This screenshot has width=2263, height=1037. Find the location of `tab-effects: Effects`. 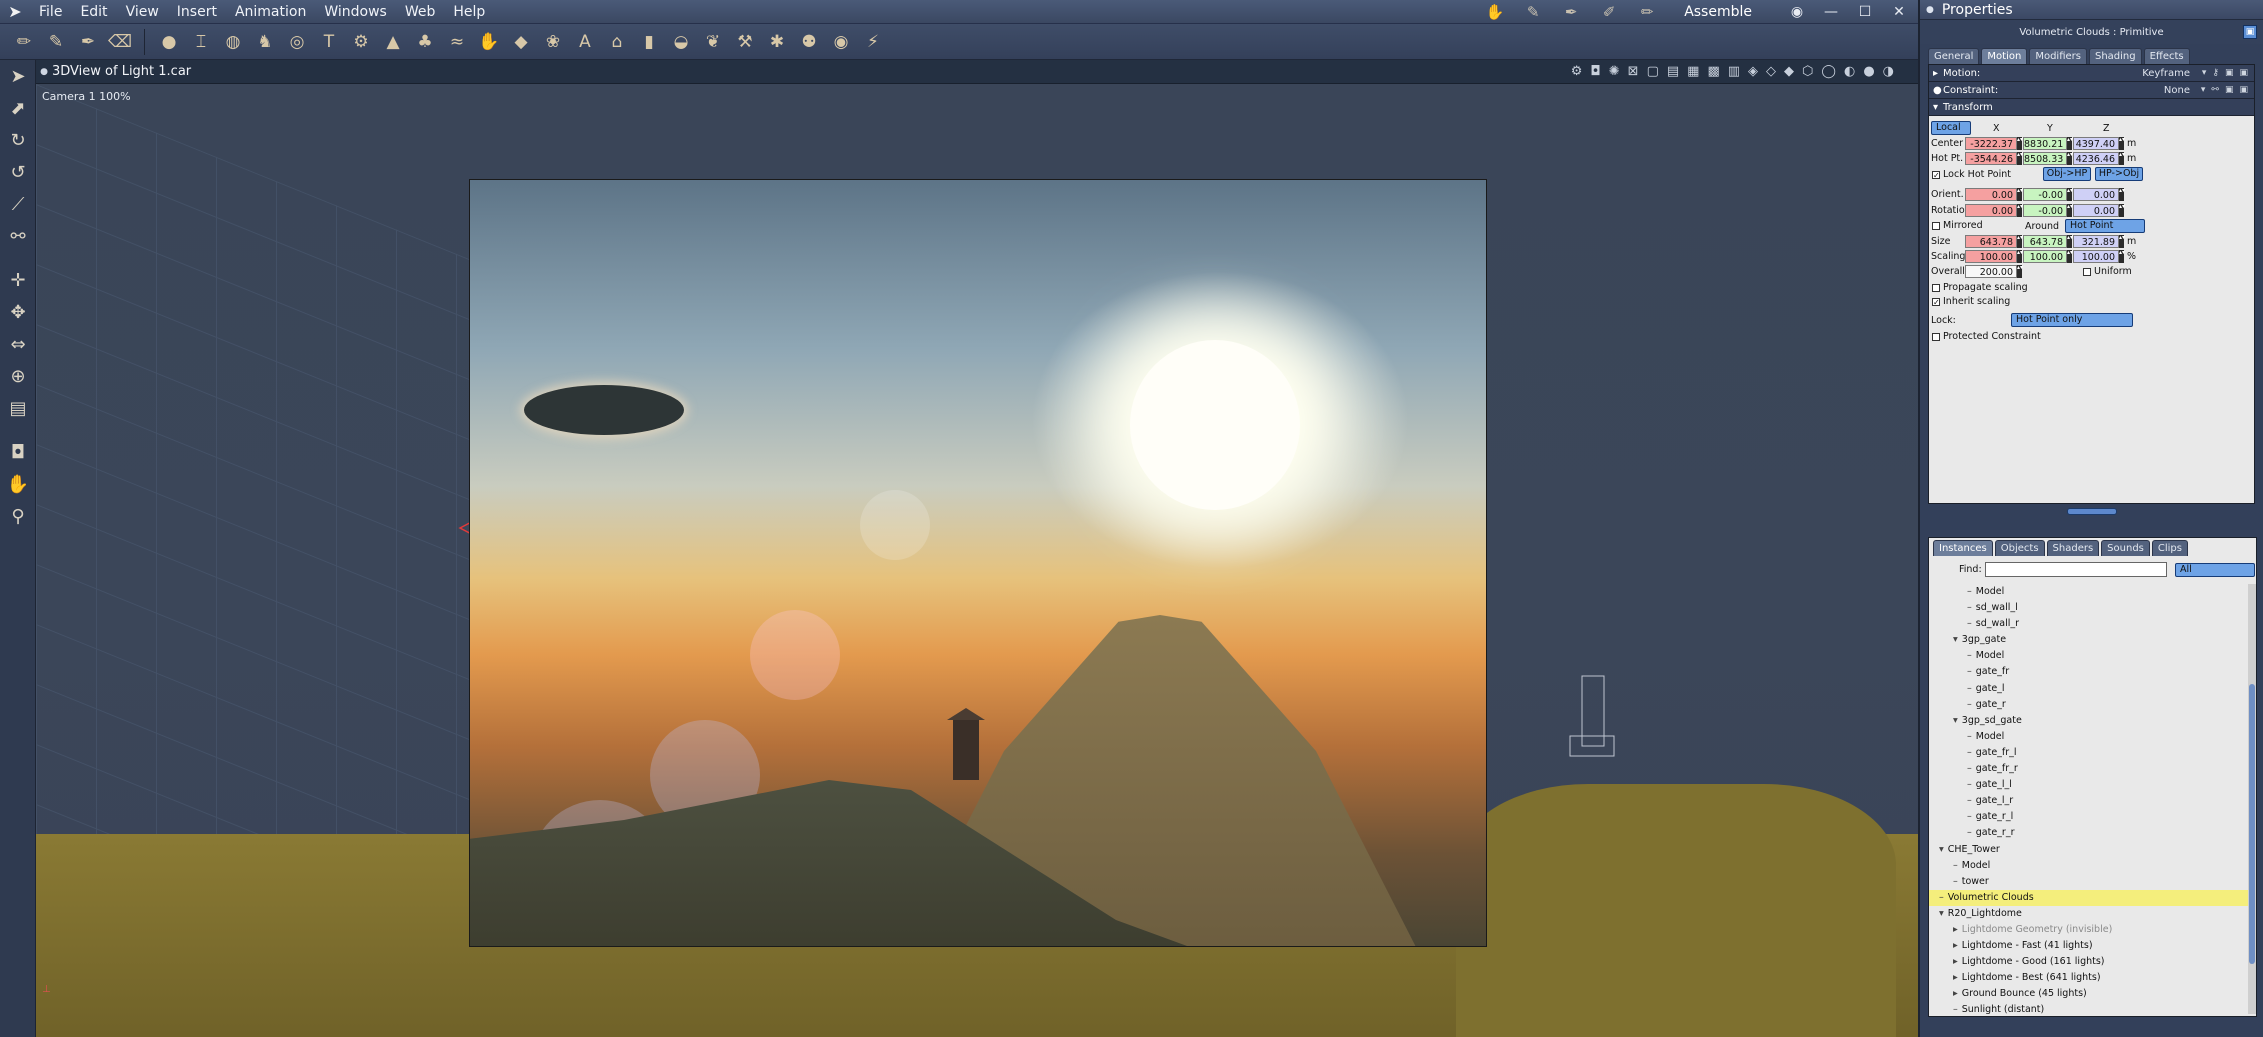

tab-effects: Effects is located at coordinates (2166, 56).